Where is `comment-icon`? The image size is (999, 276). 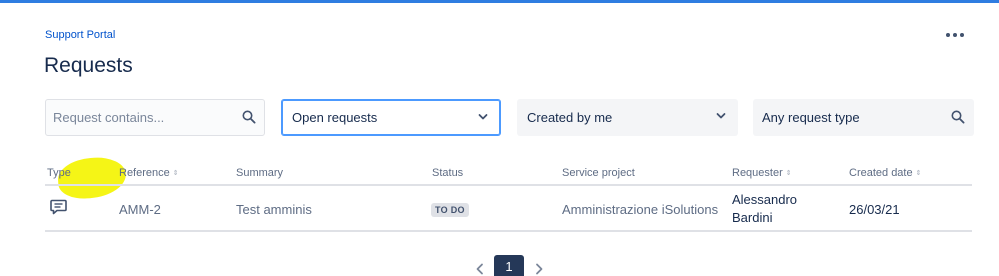
comment-icon is located at coordinates (58, 207).